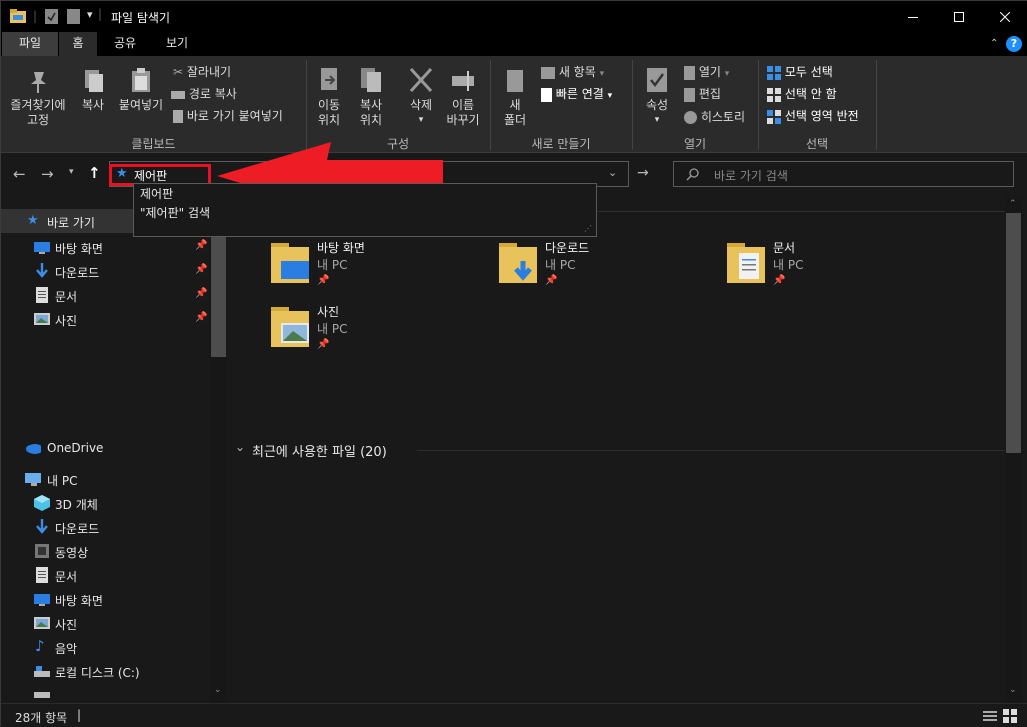  What do you see at coordinates (41, 718) in the screenshot?
I see `item-count: 28개 항목` at bounding box center [41, 718].